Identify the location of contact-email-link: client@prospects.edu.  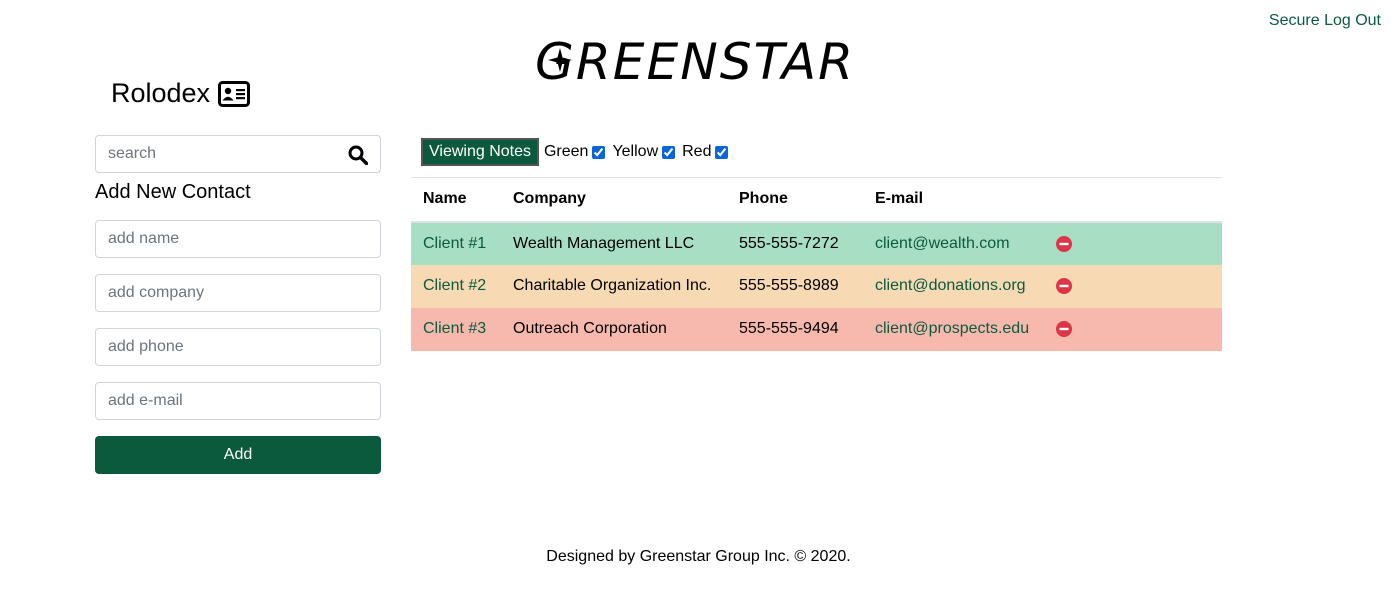
(952, 328).